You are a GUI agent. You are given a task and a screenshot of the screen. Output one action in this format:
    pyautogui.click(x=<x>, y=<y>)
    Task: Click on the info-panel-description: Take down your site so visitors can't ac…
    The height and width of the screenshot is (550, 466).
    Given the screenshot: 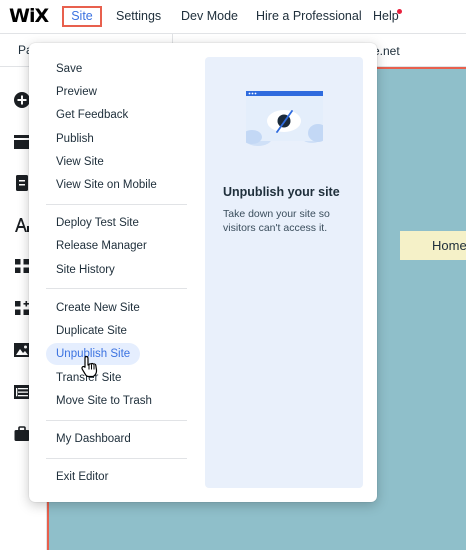 What is the action you would take?
    pyautogui.click(x=276, y=221)
    